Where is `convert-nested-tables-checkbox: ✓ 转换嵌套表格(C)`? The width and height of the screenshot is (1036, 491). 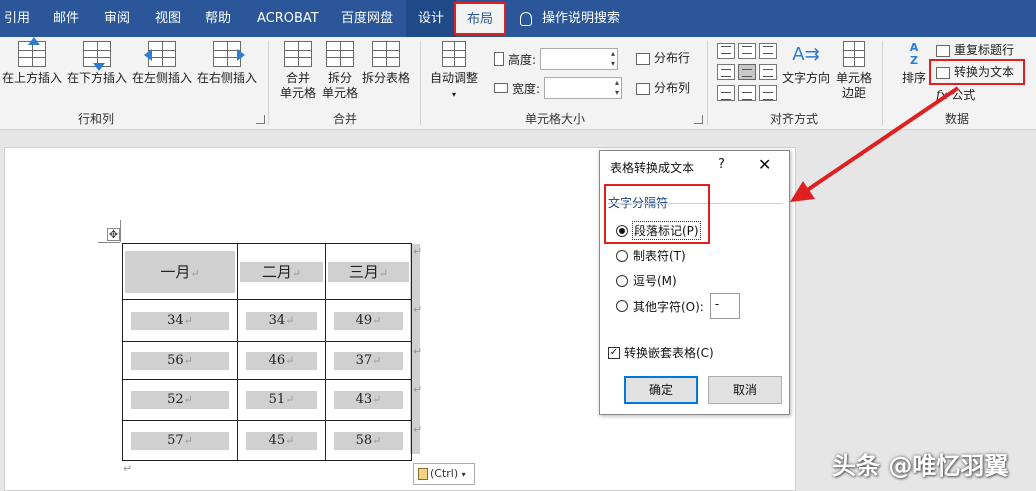
convert-nested-tables-checkbox: ✓ 转换嵌套表格(C) is located at coordinates (661, 352).